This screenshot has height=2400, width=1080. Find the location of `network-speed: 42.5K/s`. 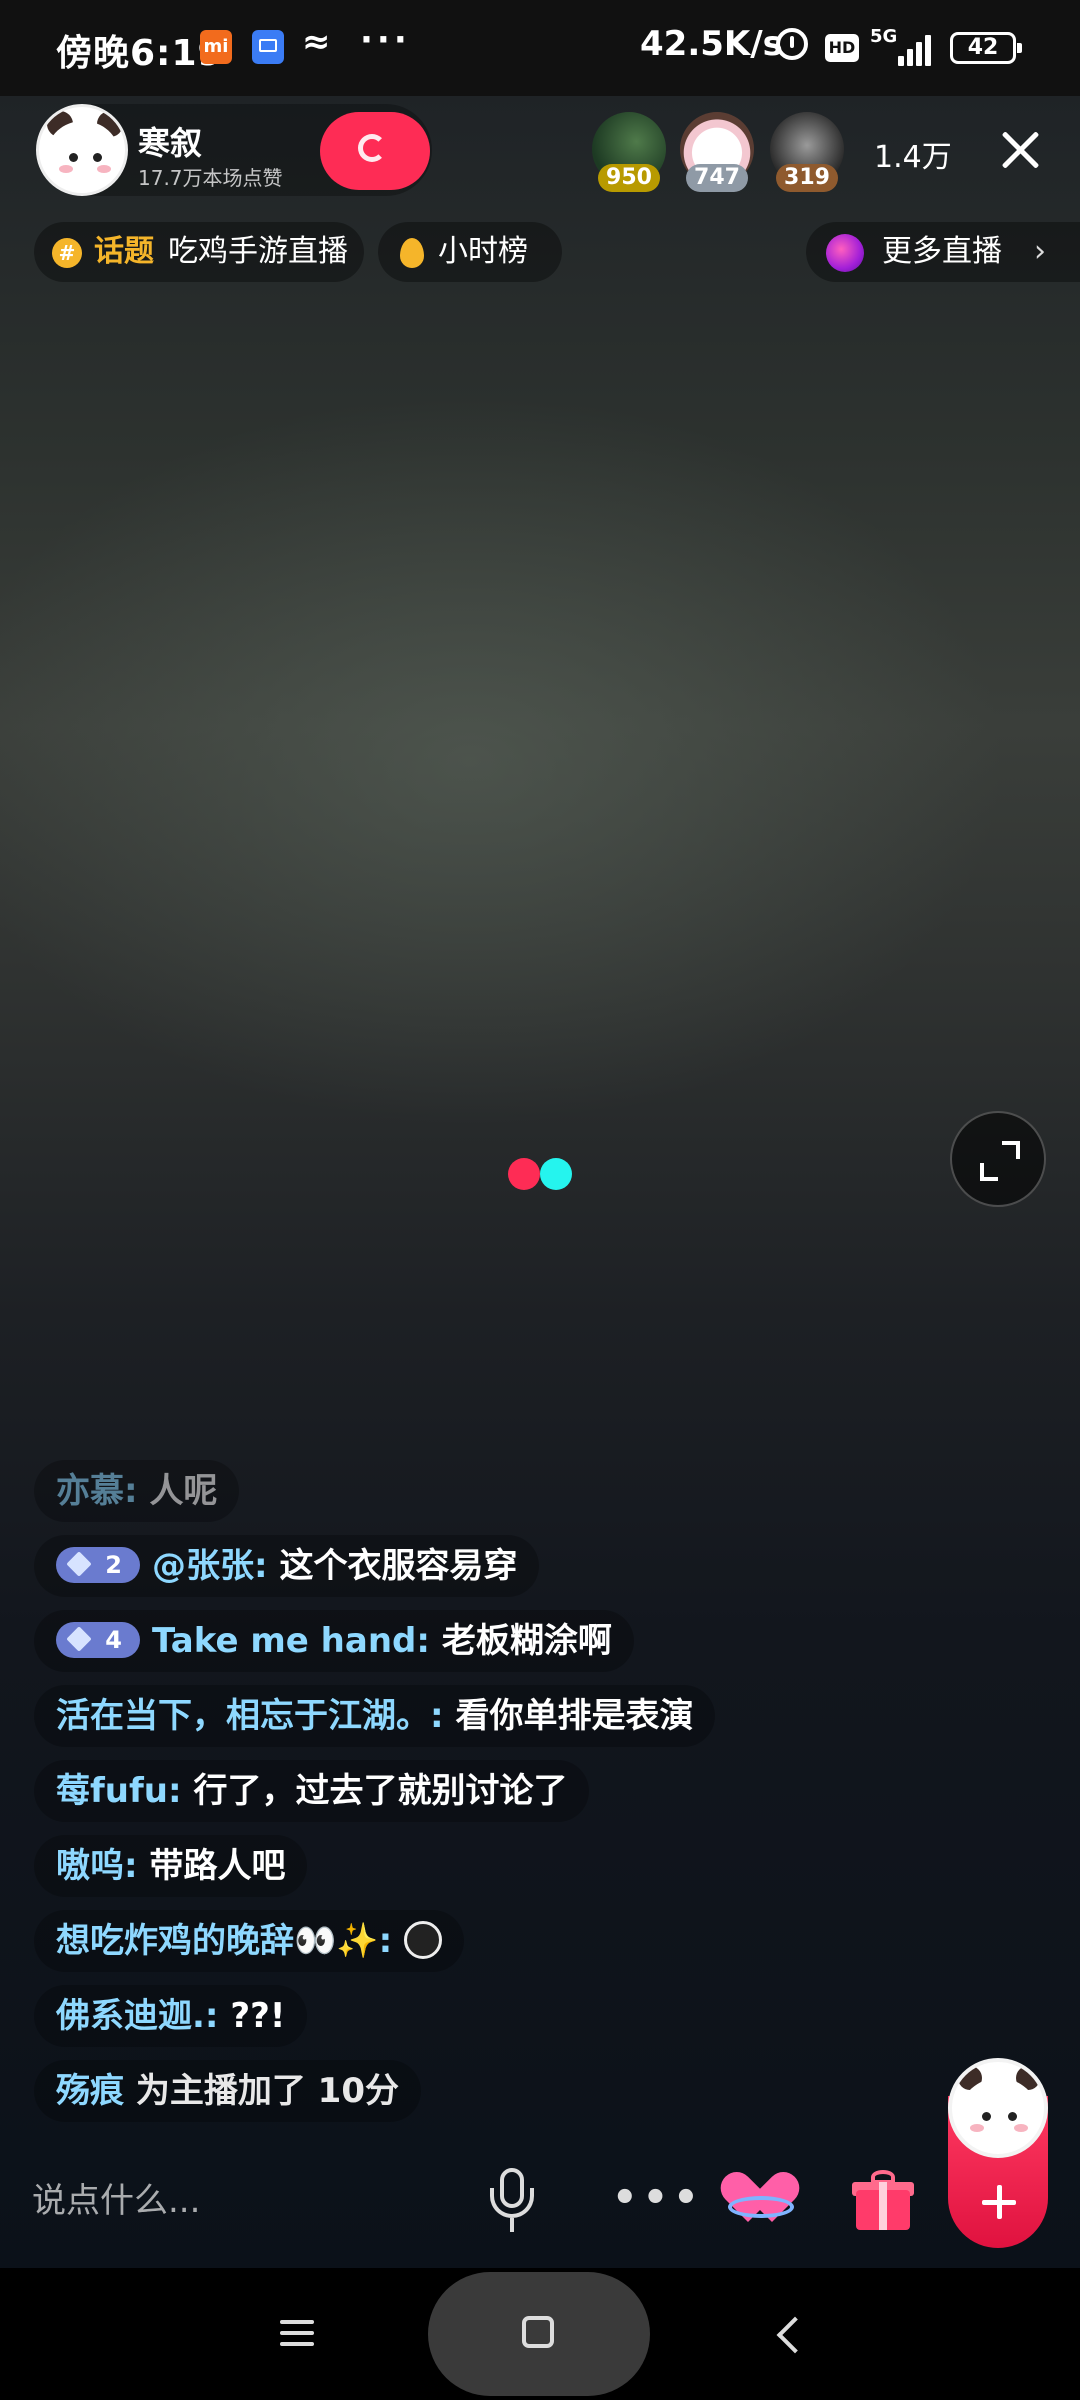

network-speed: 42.5K/s is located at coordinates (711, 44).